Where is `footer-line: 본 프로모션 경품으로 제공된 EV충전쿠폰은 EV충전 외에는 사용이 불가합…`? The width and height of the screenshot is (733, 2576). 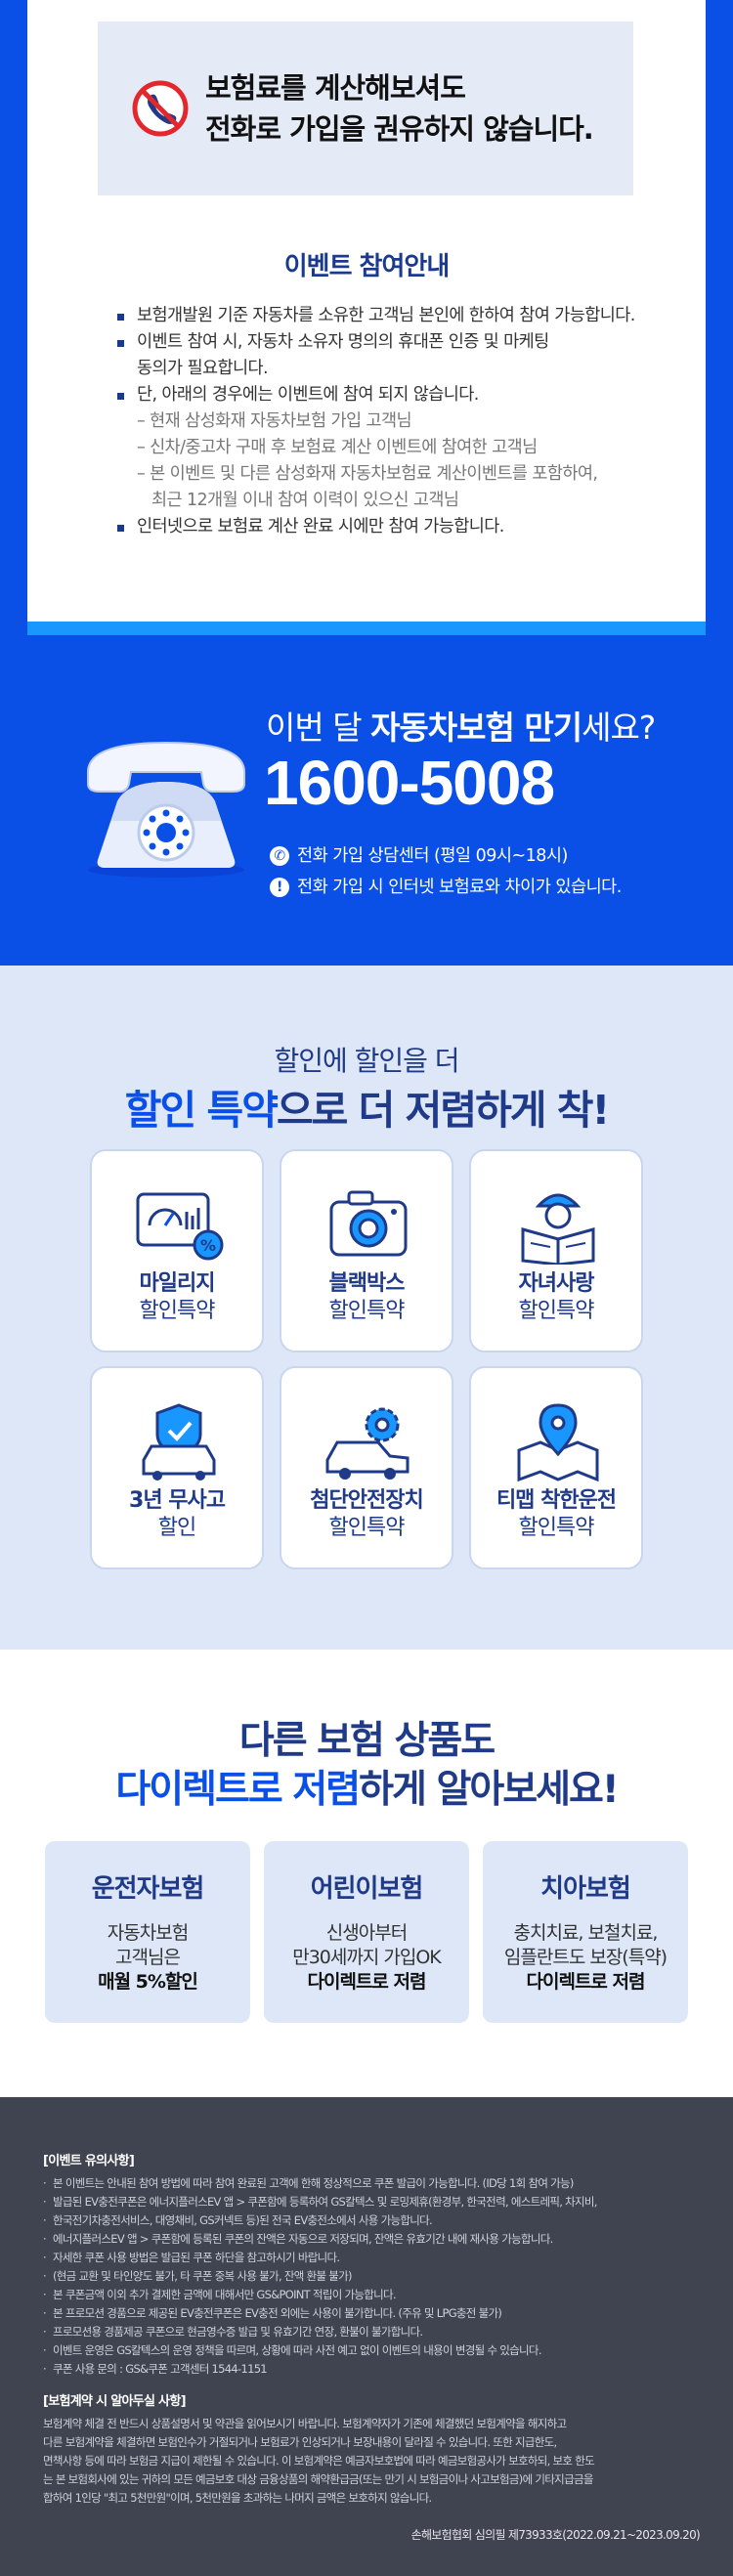 footer-line: 본 프로모션 경품으로 제공된 EV충전쿠폰은 EV충전 외에는 사용이 불가합… is located at coordinates (371, 2313).